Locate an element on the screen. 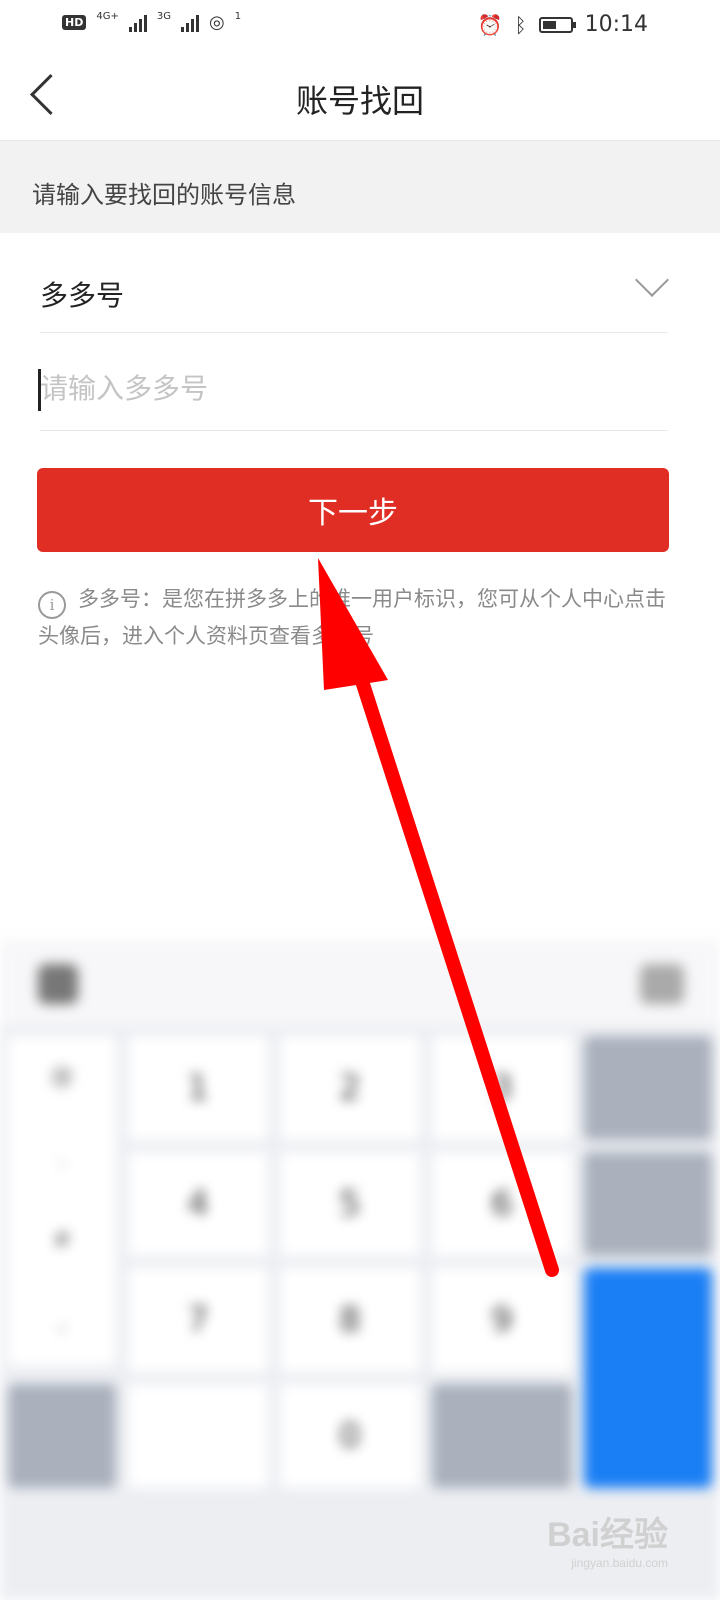 The image size is (720, 1600). network-type-2: 3G is located at coordinates (163, 16).